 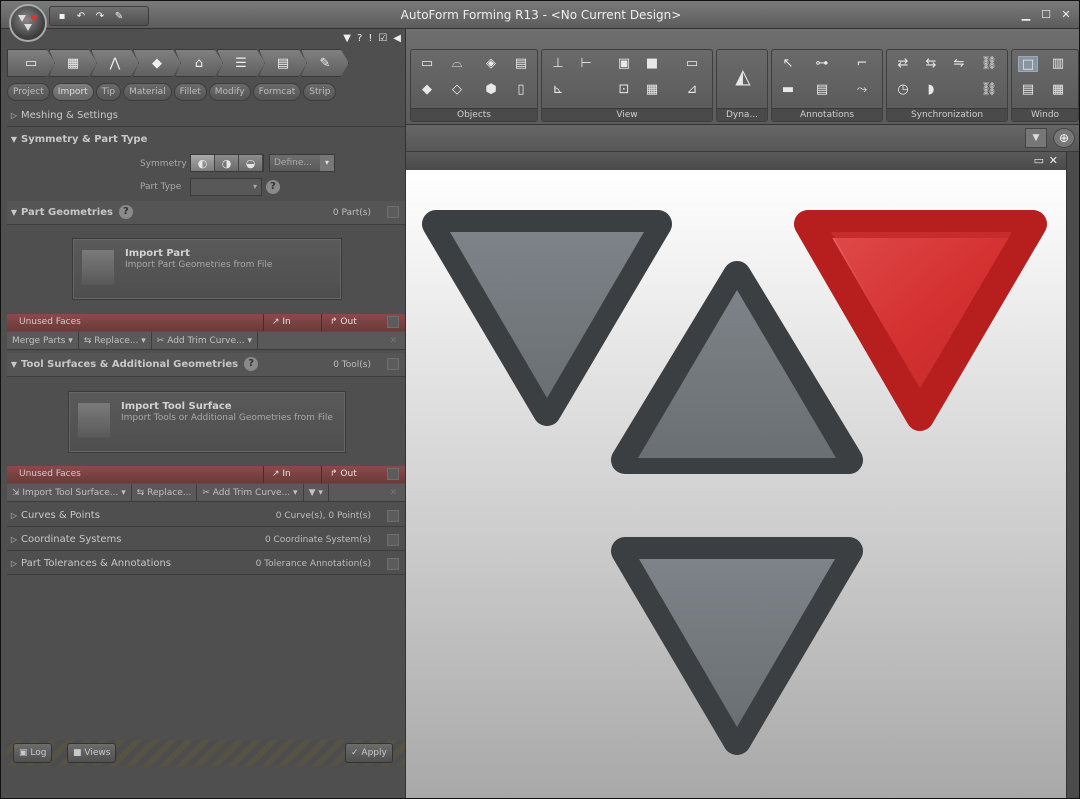 What do you see at coordinates (283, 63) in the screenshot?
I see `step-formcat-icon: ▤` at bounding box center [283, 63].